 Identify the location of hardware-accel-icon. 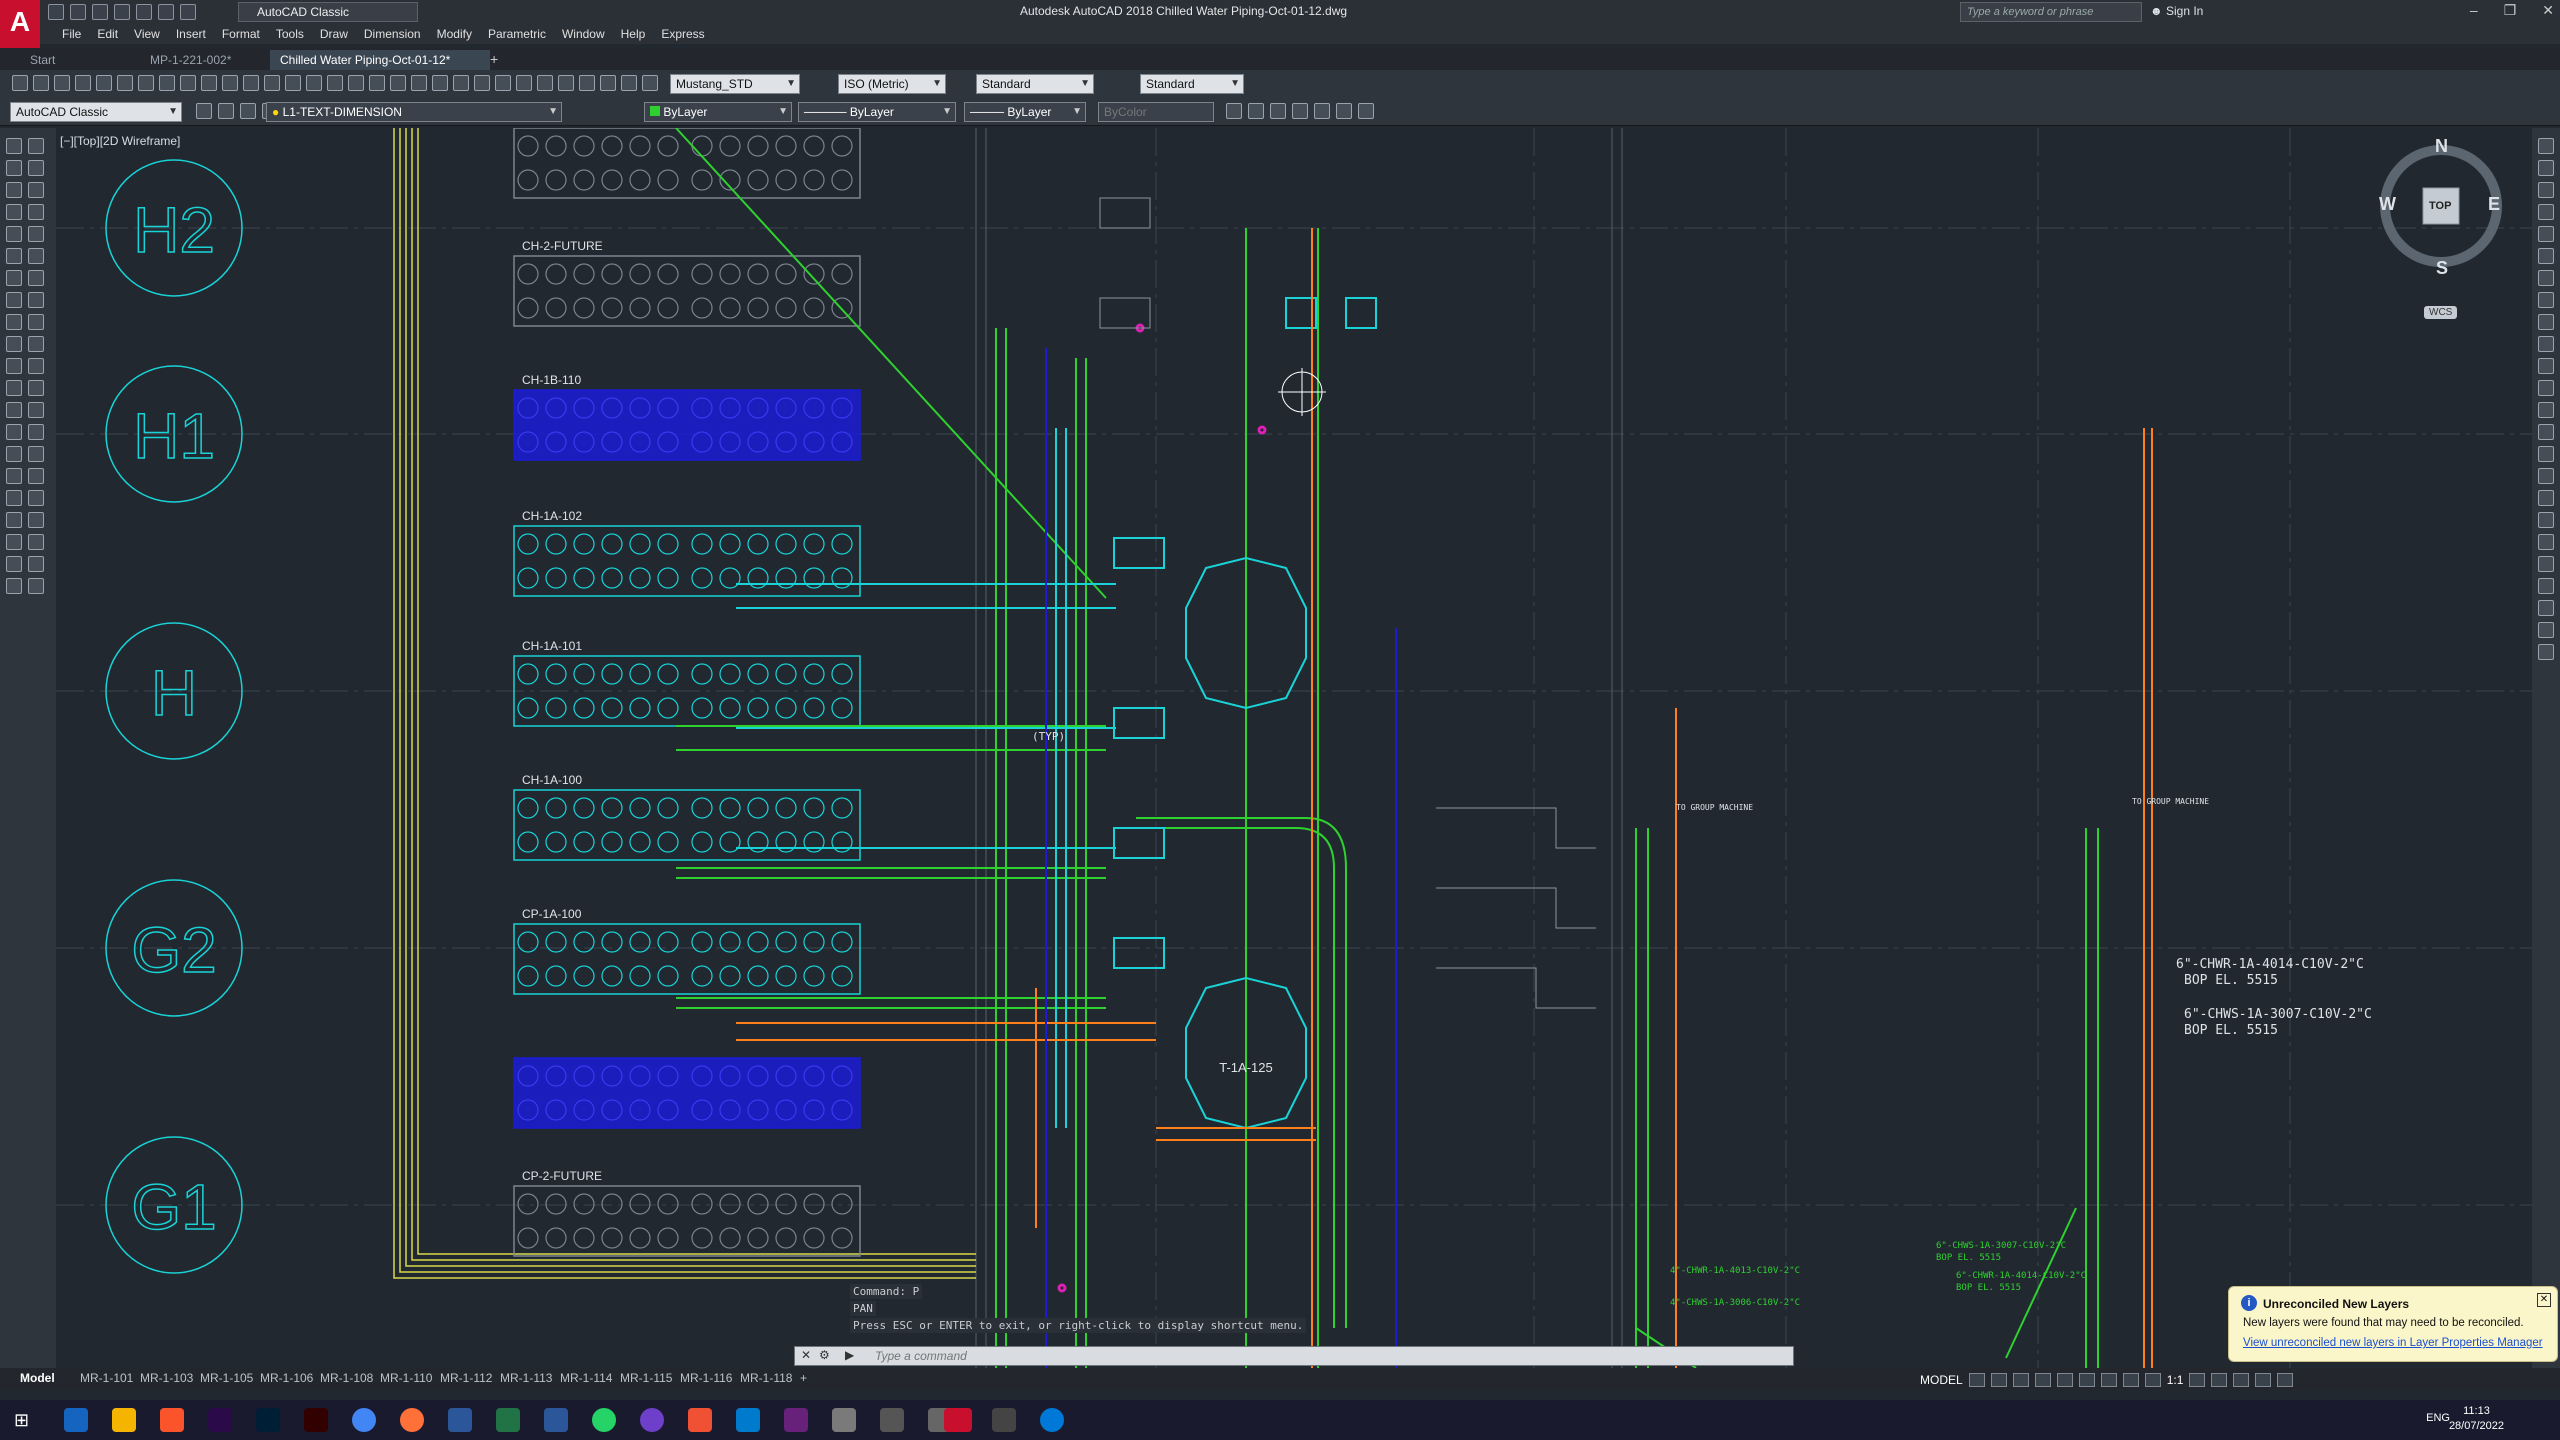
(2241, 1380).